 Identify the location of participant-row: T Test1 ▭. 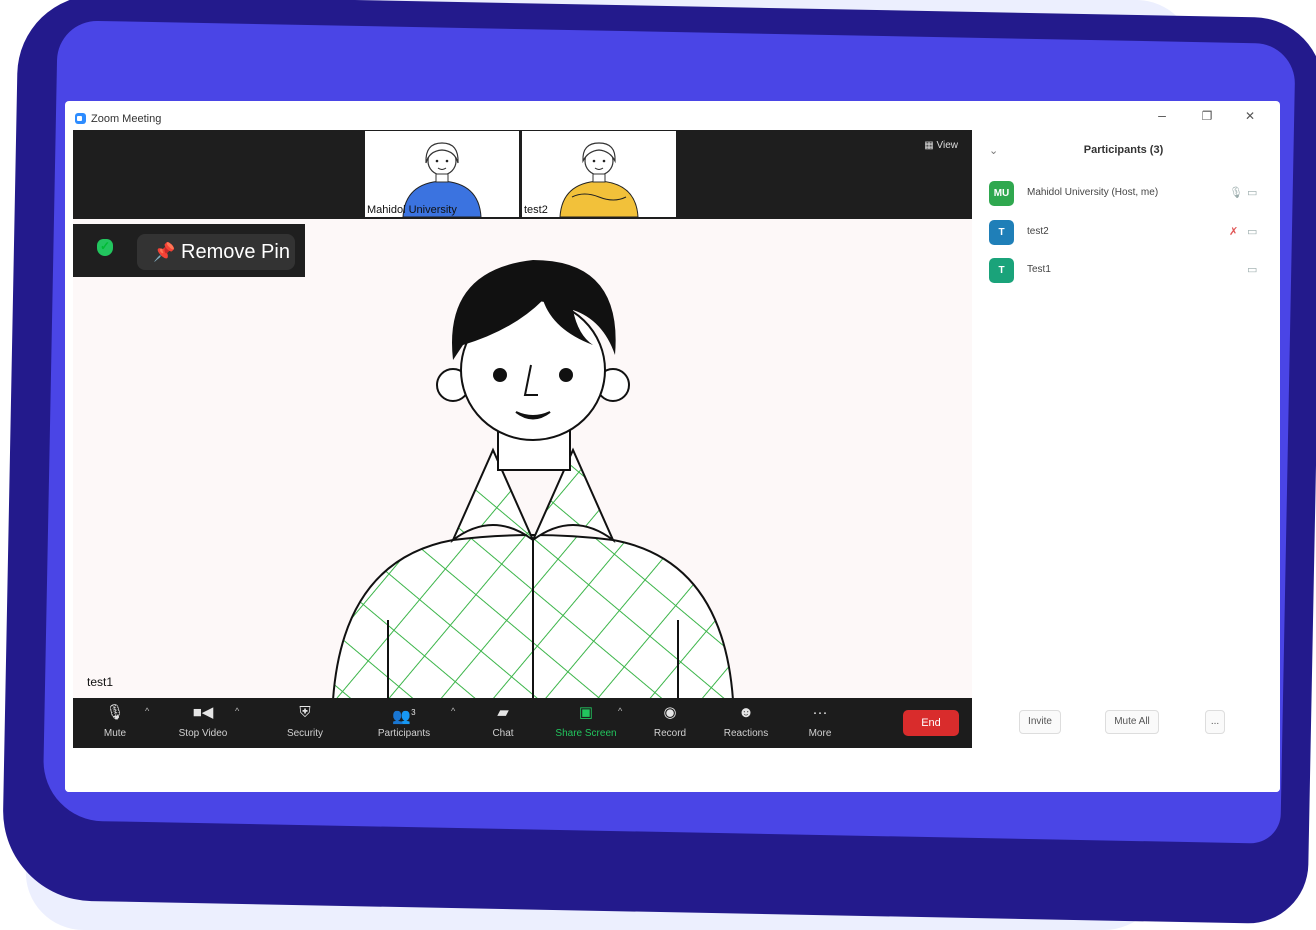
(1129, 271).